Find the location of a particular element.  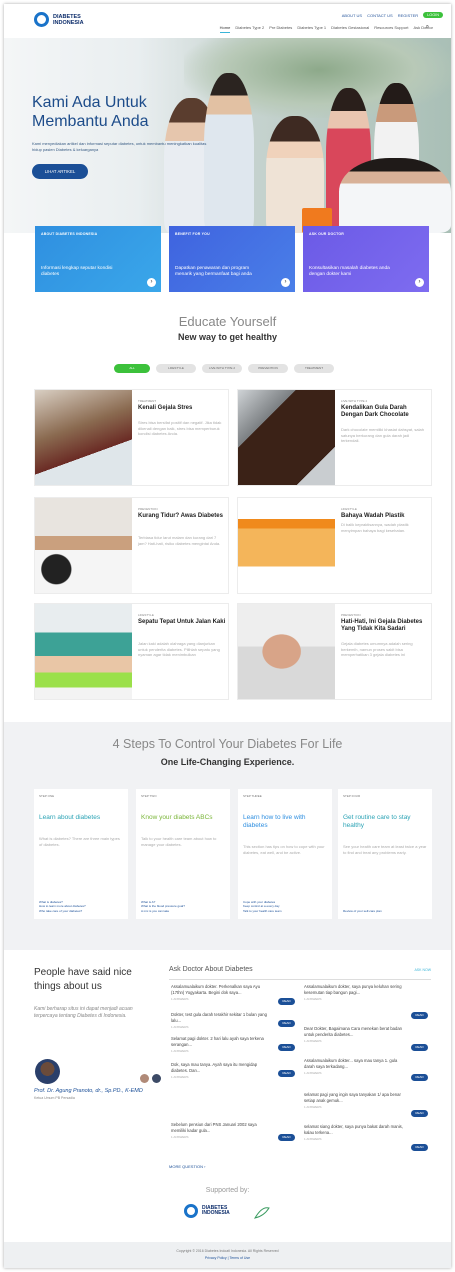

step-link: Review of your self-care plan is located at coordinates (362, 911).